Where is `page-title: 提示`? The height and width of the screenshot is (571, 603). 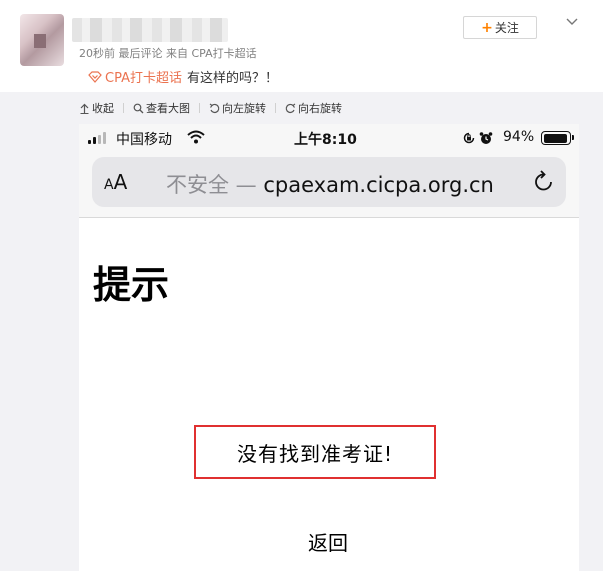 page-title: 提示 is located at coordinates (131, 285).